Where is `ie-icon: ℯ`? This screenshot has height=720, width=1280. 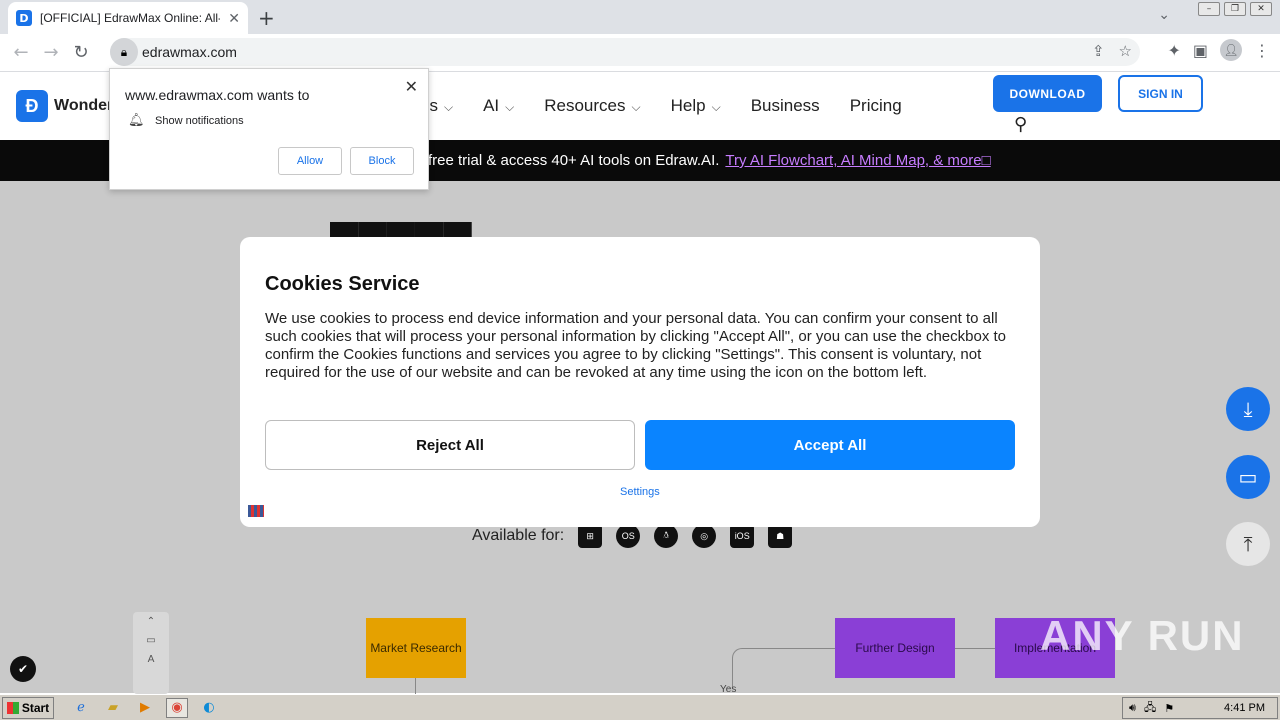
ie-icon: ℯ is located at coordinates (81, 708).